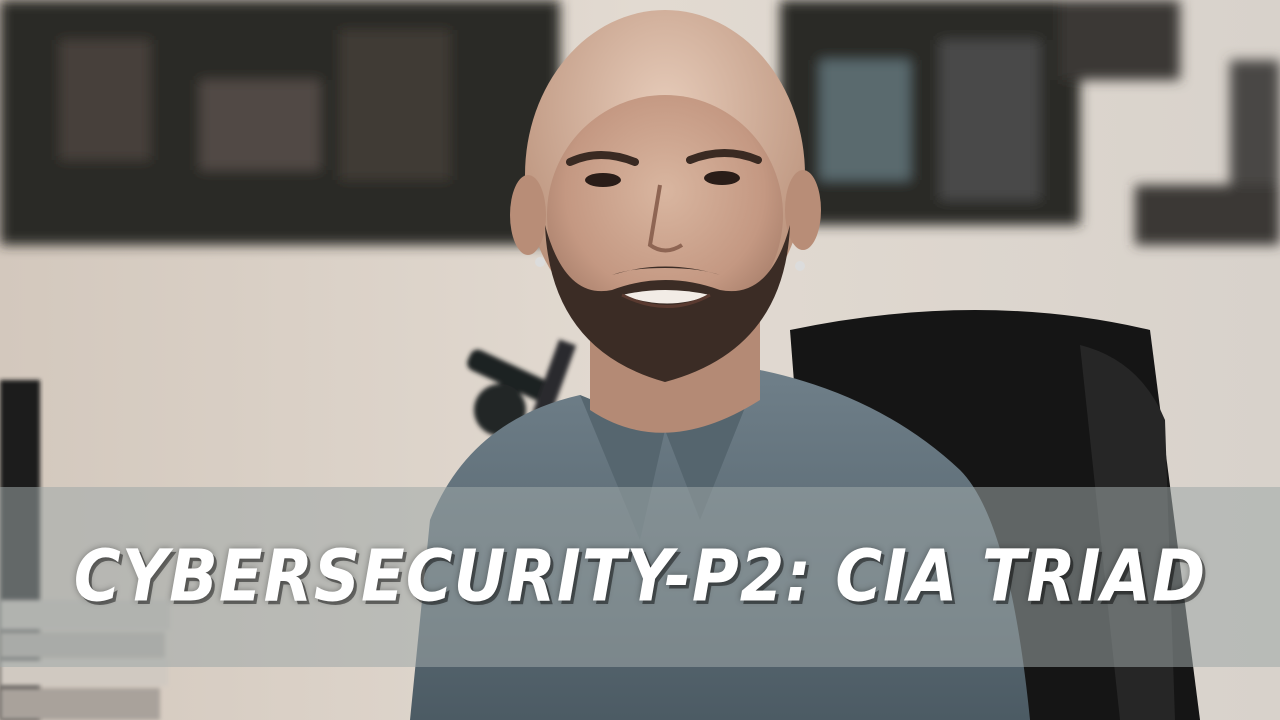 The width and height of the screenshot is (1280, 720). Describe the element at coordinates (800, 266) in the screenshot. I see `earring-right` at that location.